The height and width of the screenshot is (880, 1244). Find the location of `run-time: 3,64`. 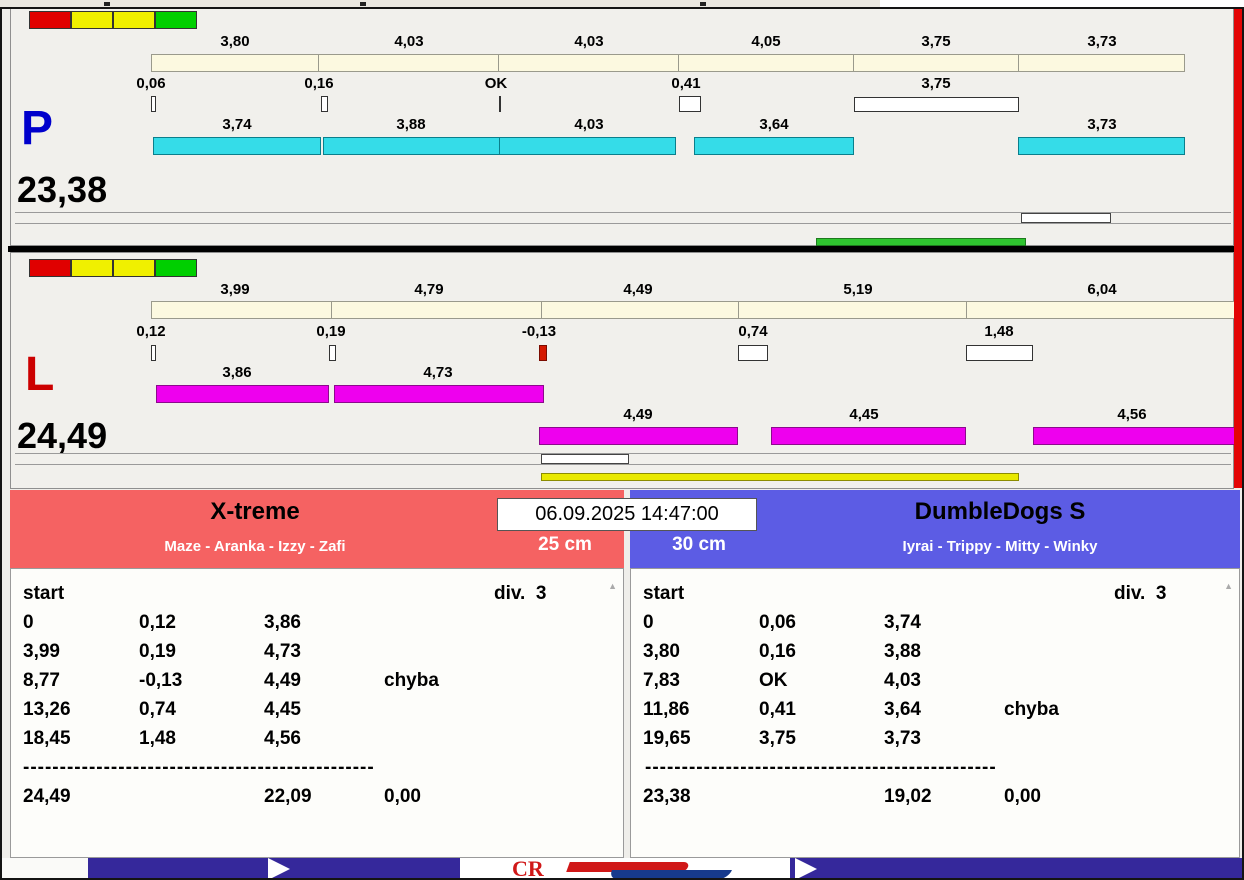

run-time: 3,64 is located at coordinates (902, 709).